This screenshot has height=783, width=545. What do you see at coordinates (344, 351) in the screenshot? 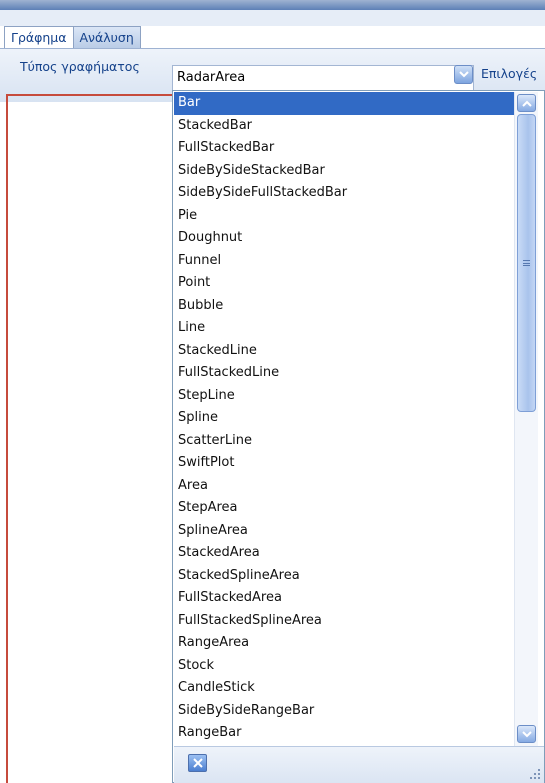
I see `dropdown-option: StackedLine` at bounding box center [344, 351].